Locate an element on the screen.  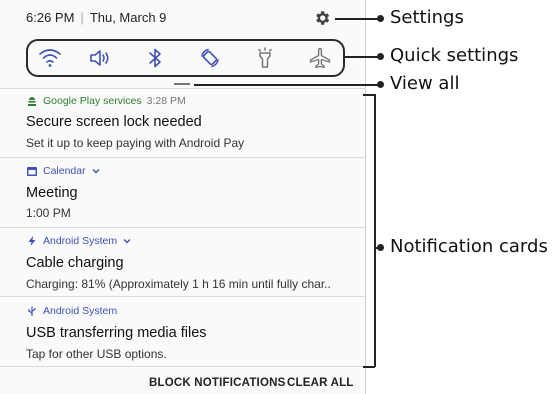
app-row: Calendar is located at coordinates (63, 171).